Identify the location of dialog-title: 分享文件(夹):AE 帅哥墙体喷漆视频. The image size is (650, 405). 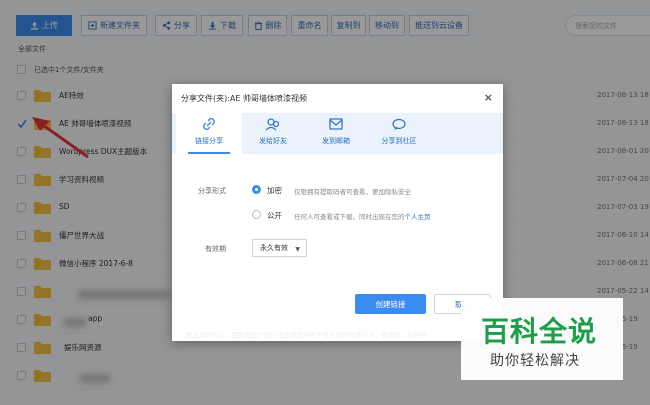
(244, 98).